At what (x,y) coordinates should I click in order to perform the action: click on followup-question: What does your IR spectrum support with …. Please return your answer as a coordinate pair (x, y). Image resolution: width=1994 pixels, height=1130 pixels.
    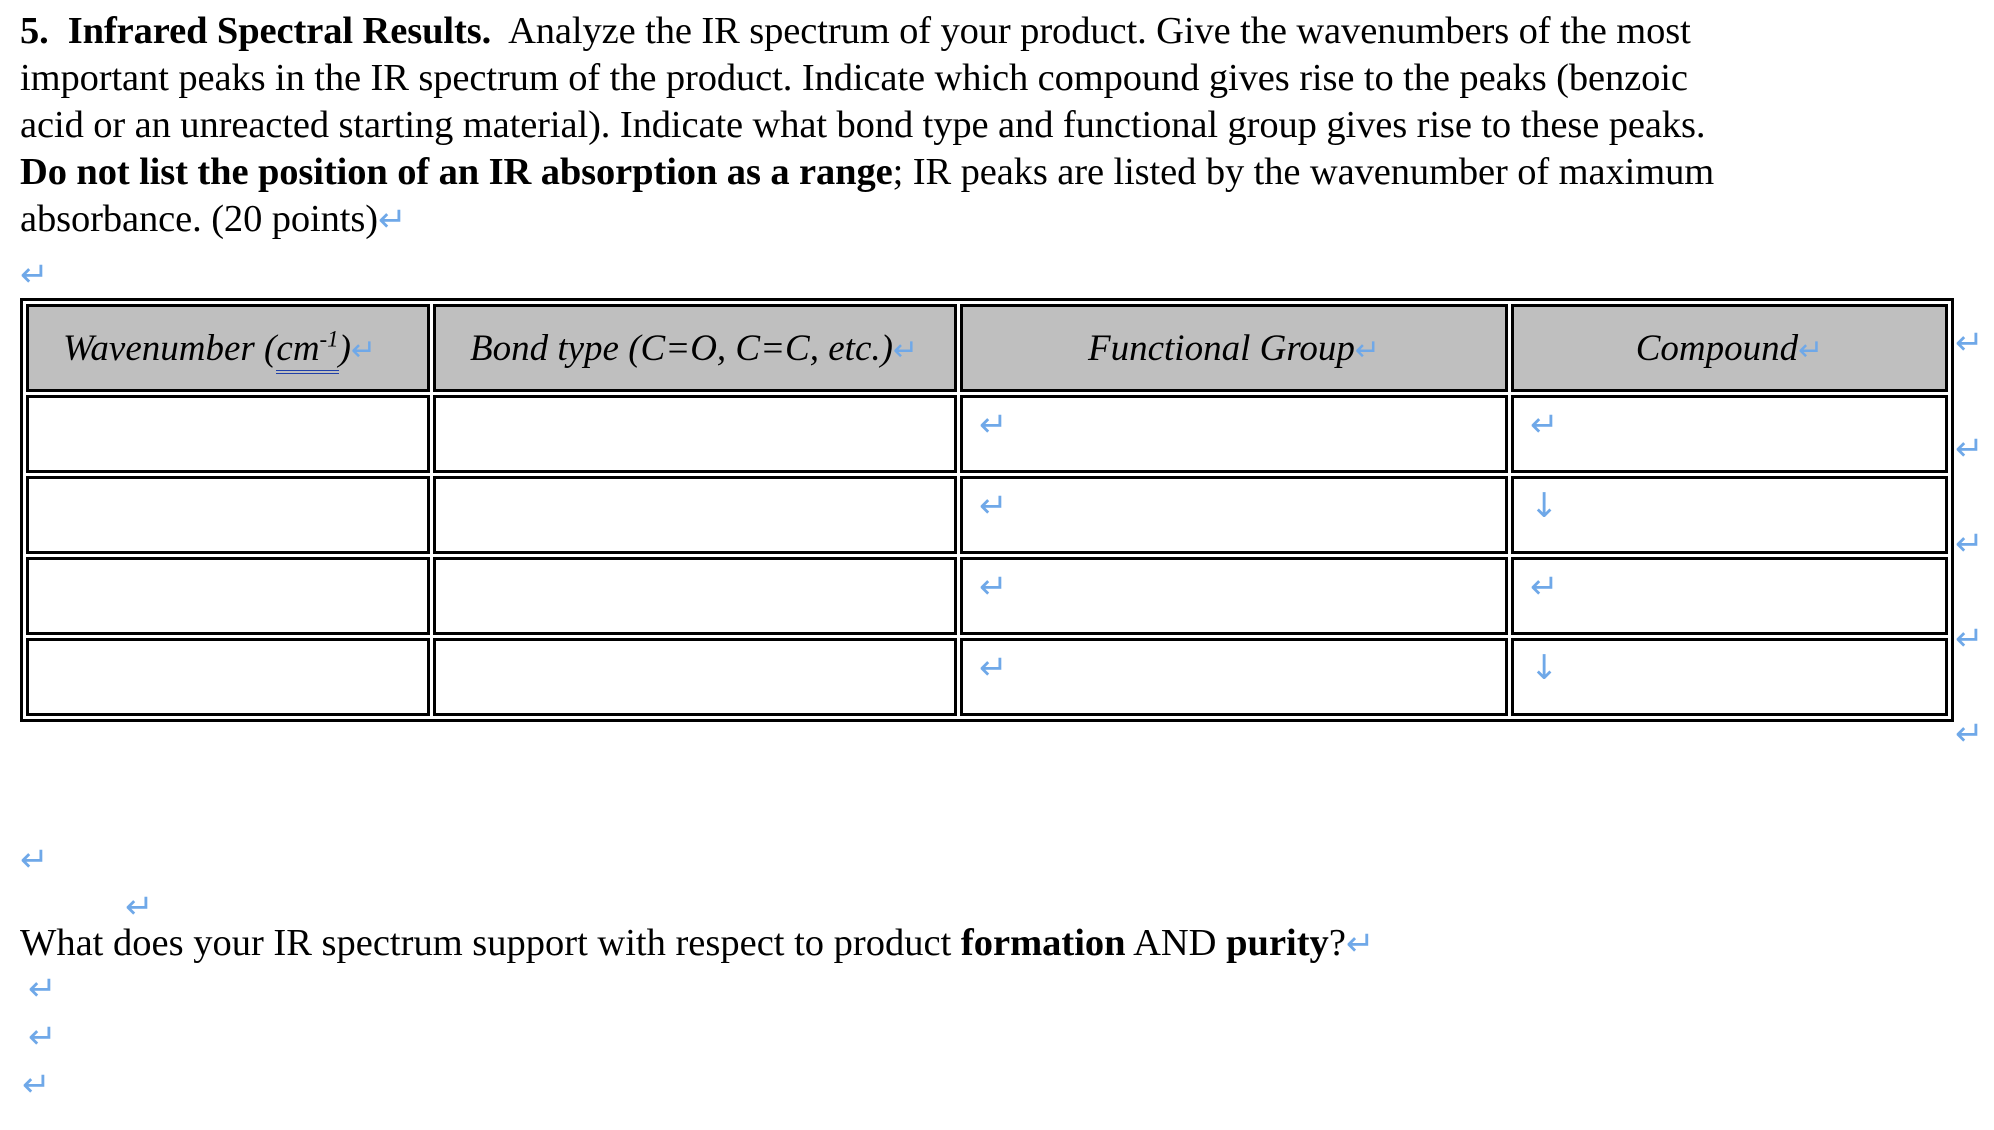
    Looking at the image, I should click on (995, 943).